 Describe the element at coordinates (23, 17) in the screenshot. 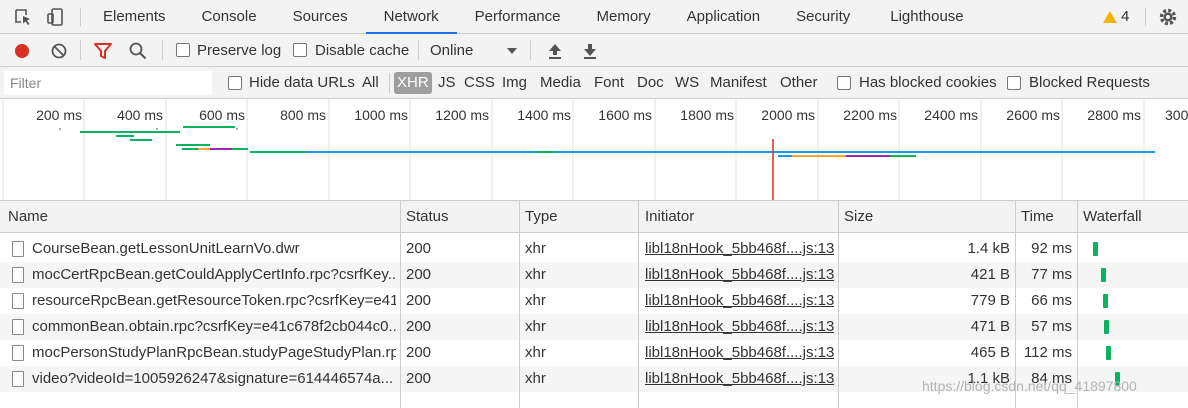

I see `inspect-element-icon` at that location.